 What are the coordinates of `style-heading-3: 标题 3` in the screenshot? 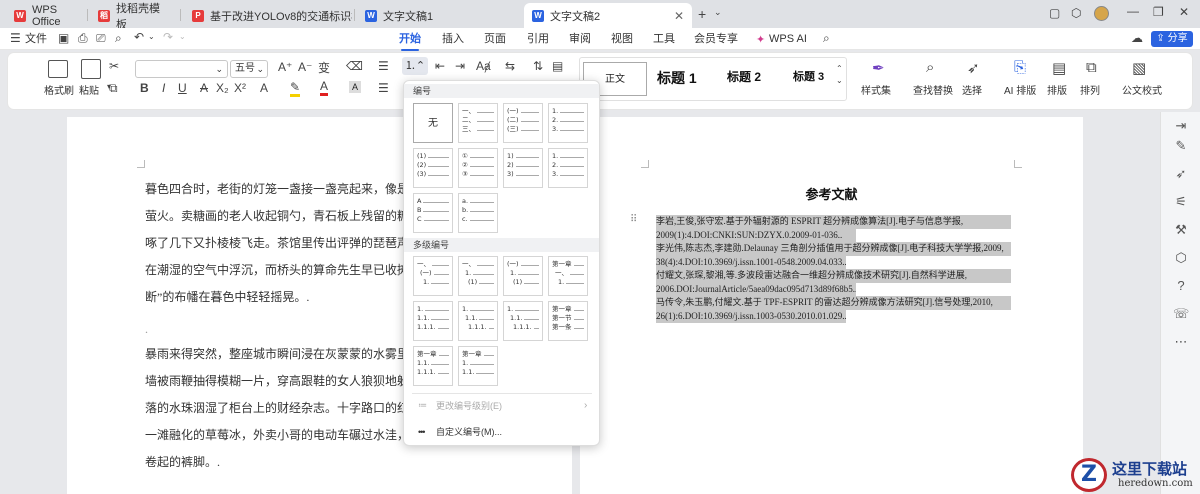 It's located at (808, 76).